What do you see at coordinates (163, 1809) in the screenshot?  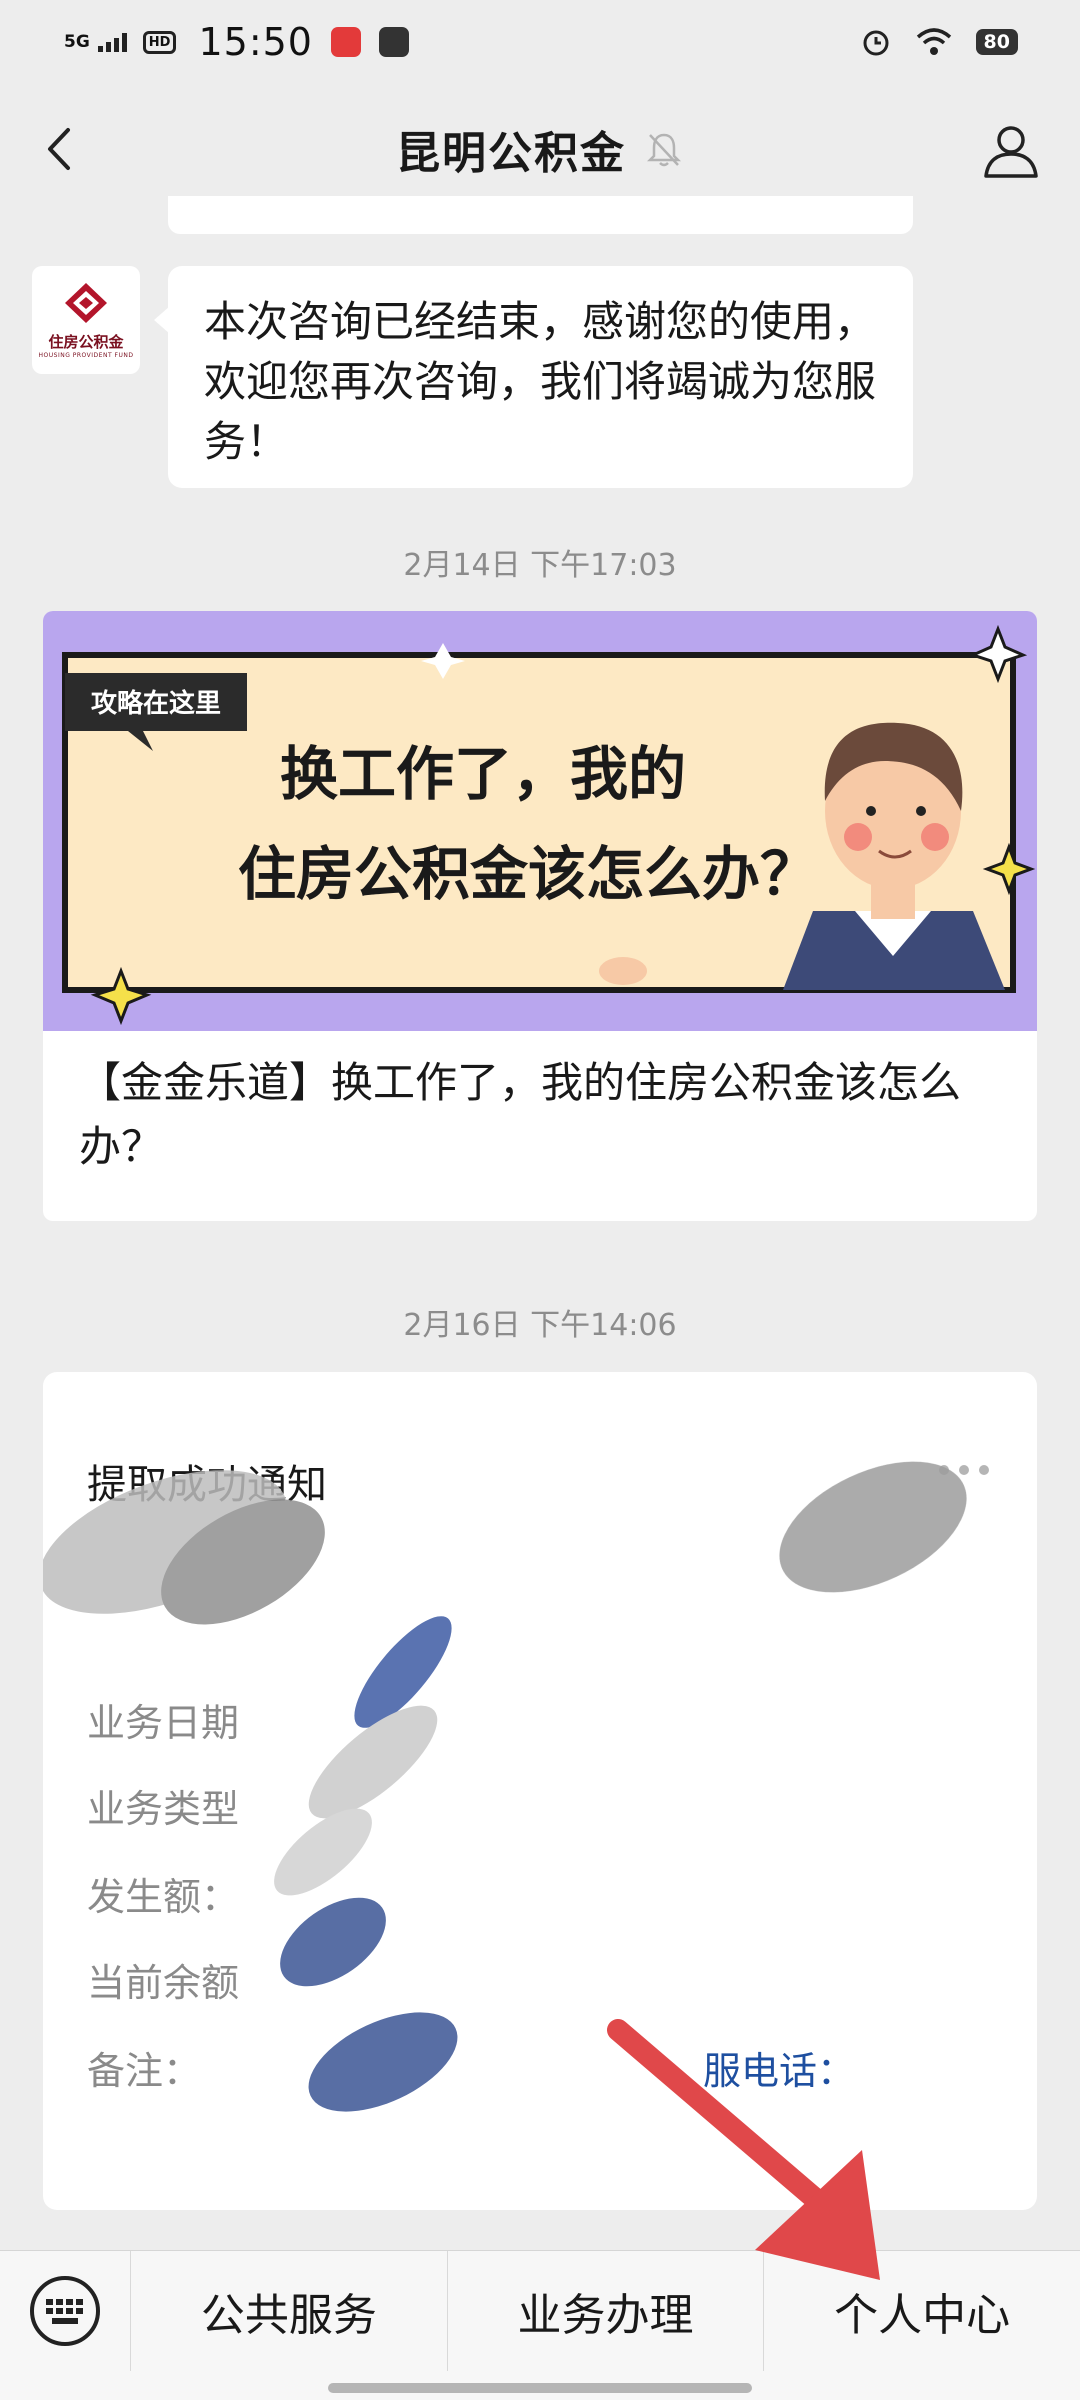 I see `notice-row-business-type: 业务类型` at bounding box center [163, 1809].